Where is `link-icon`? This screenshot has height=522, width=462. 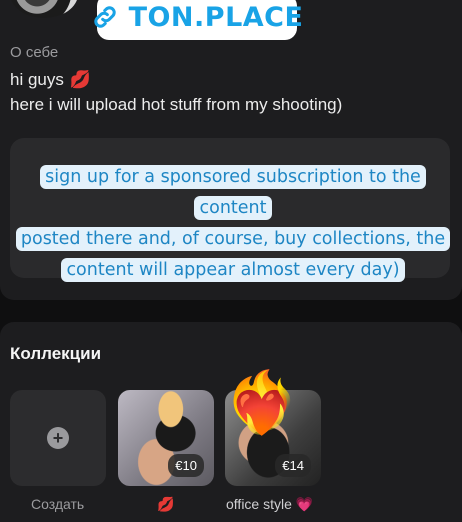
link-icon is located at coordinates (105, 17).